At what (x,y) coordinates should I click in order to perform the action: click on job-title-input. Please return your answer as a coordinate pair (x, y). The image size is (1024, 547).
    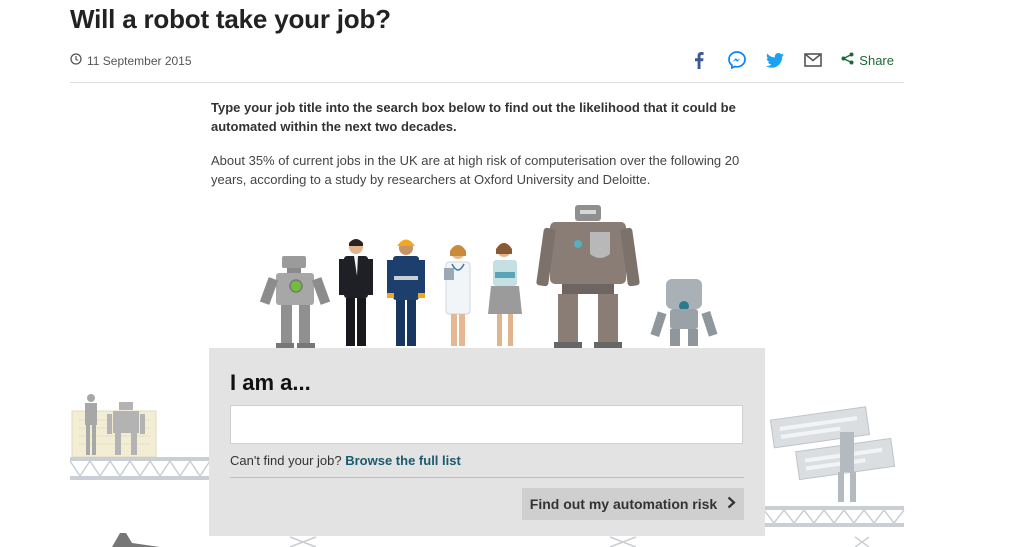
    Looking at the image, I should click on (486, 424).